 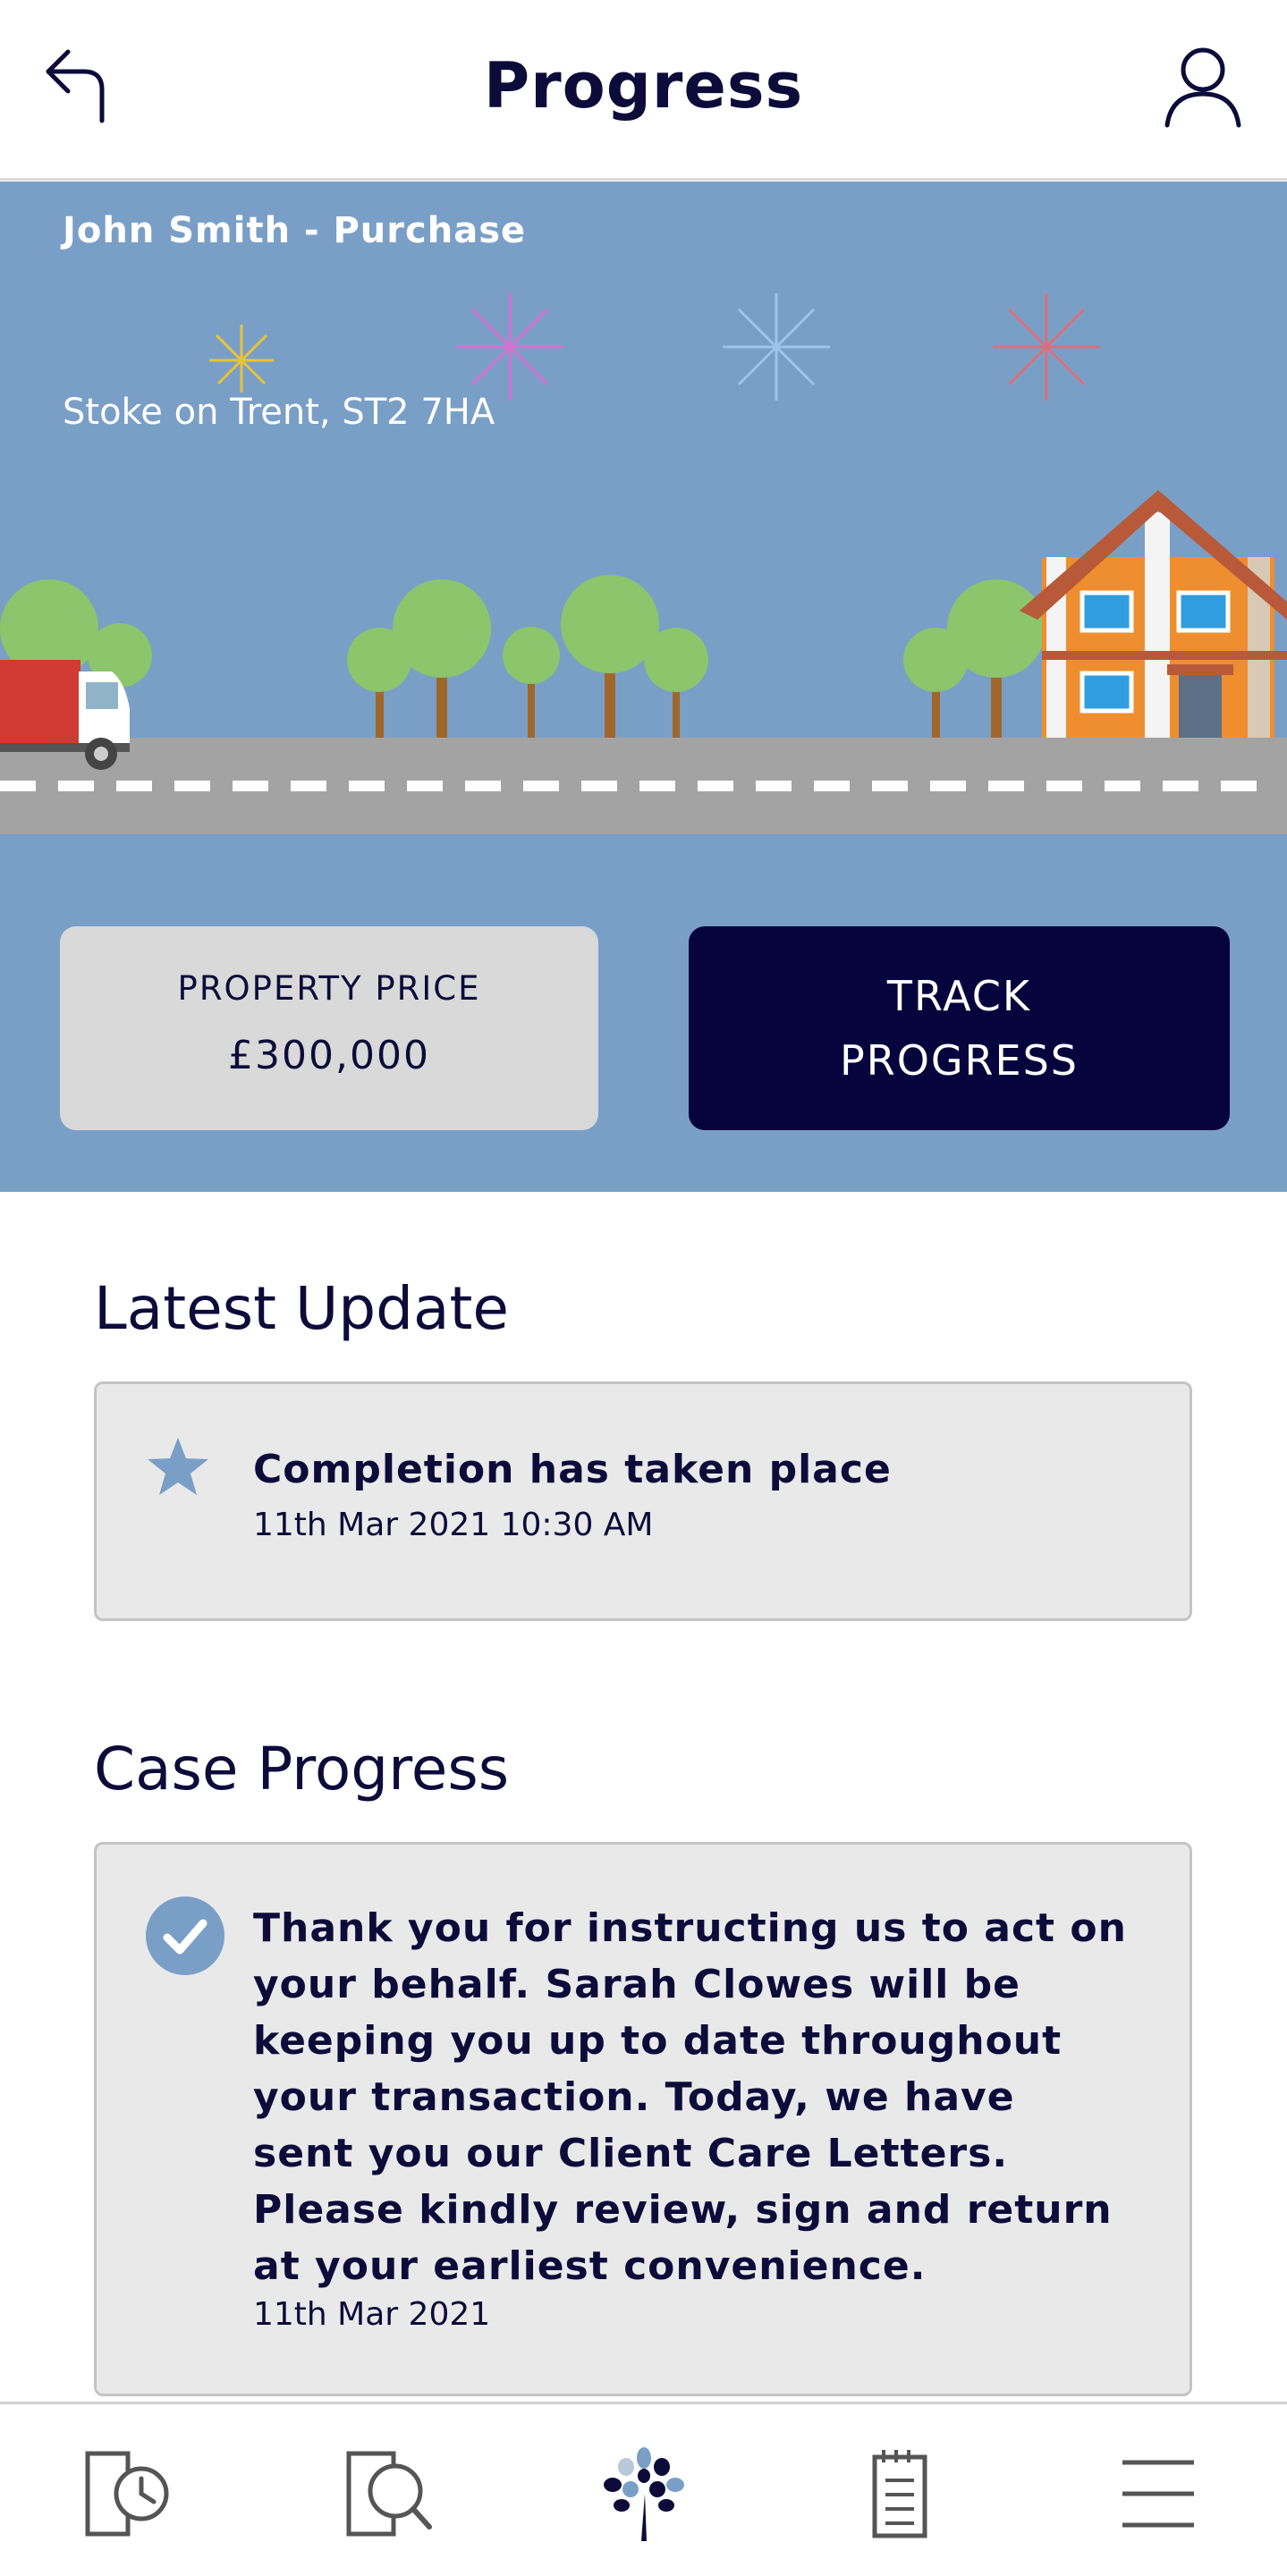 What do you see at coordinates (128, 2494) in the screenshot?
I see `document-clock-icon` at bounding box center [128, 2494].